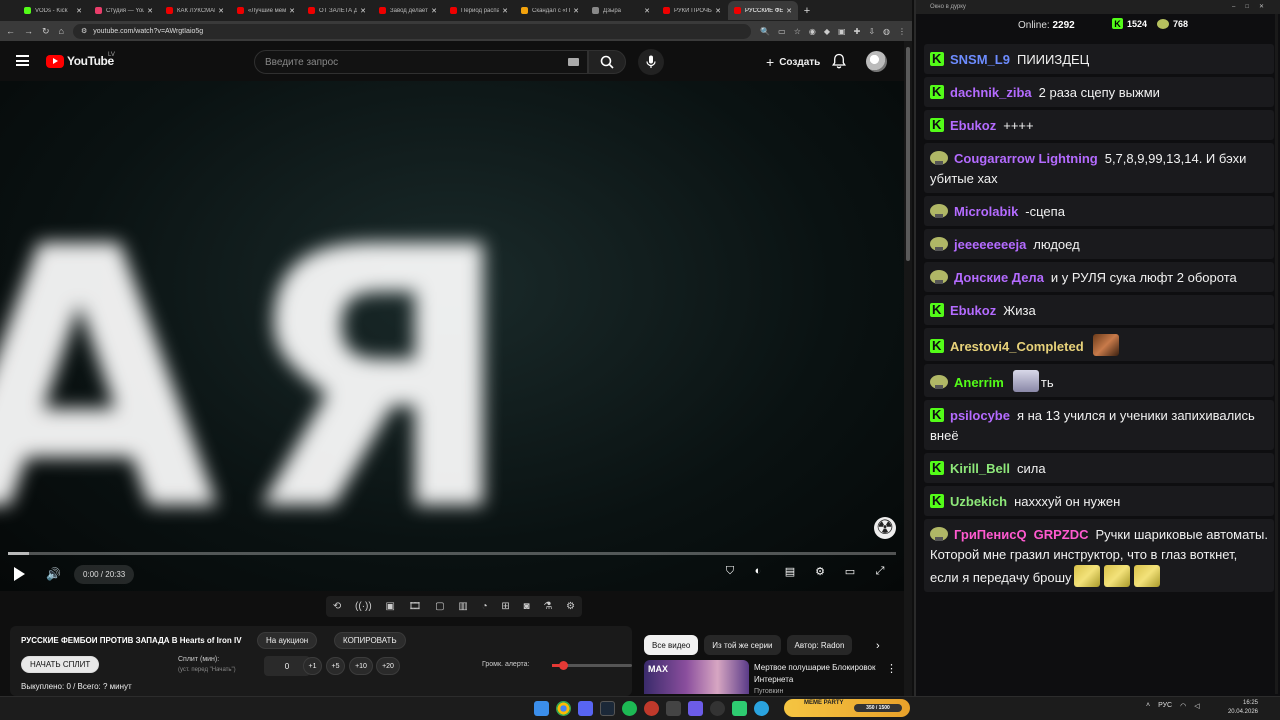 The height and width of the screenshot is (720, 1280). What do you see at coordinates (53, 10) in the screenshot?
I see `browser-tab: VODs - Kick ✕` at bounding box center [53, 10].